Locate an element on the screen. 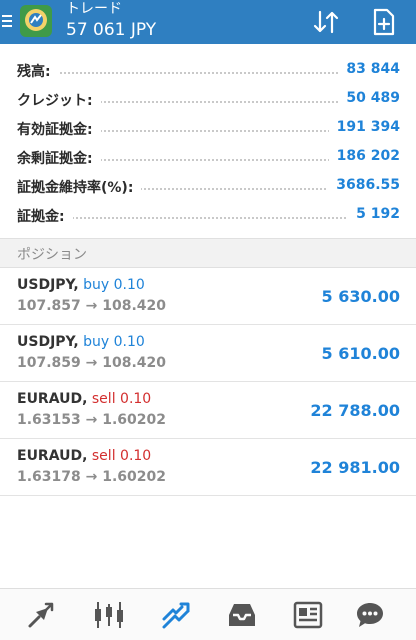 This screenshot has width=416, height=640. summary-value: 3686.55 is located at coordinates (364, 185).